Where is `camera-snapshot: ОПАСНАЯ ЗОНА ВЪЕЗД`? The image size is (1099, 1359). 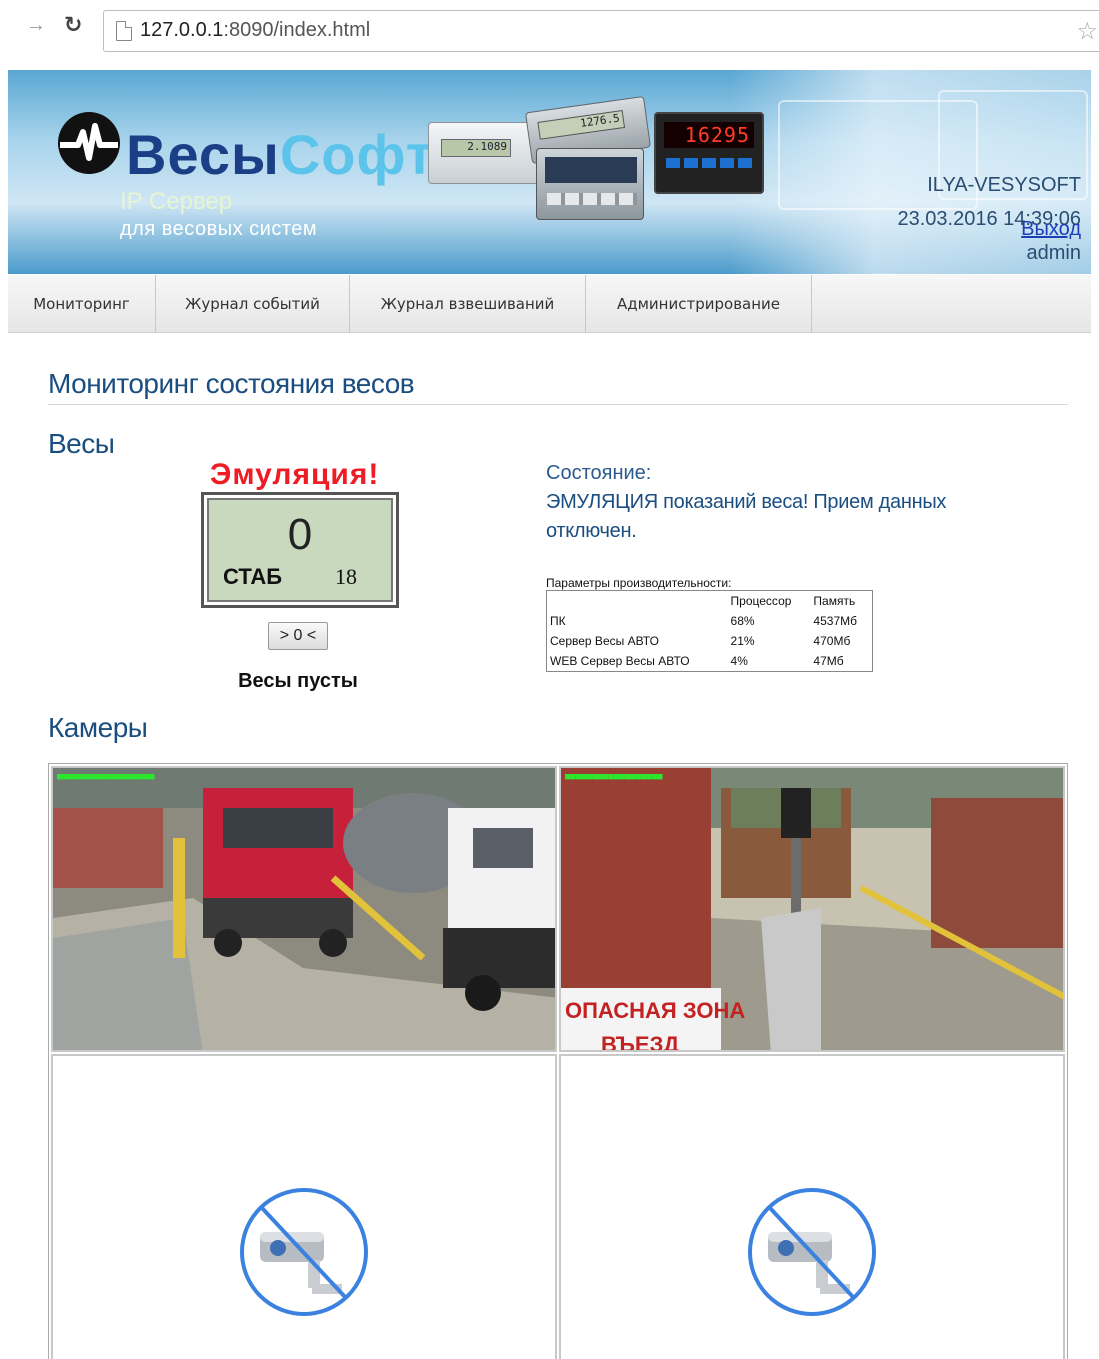
camera-snapshot: ОПАСНАЯ ЗОНА ВЪЕЗД is located at coordinates (812, 910).